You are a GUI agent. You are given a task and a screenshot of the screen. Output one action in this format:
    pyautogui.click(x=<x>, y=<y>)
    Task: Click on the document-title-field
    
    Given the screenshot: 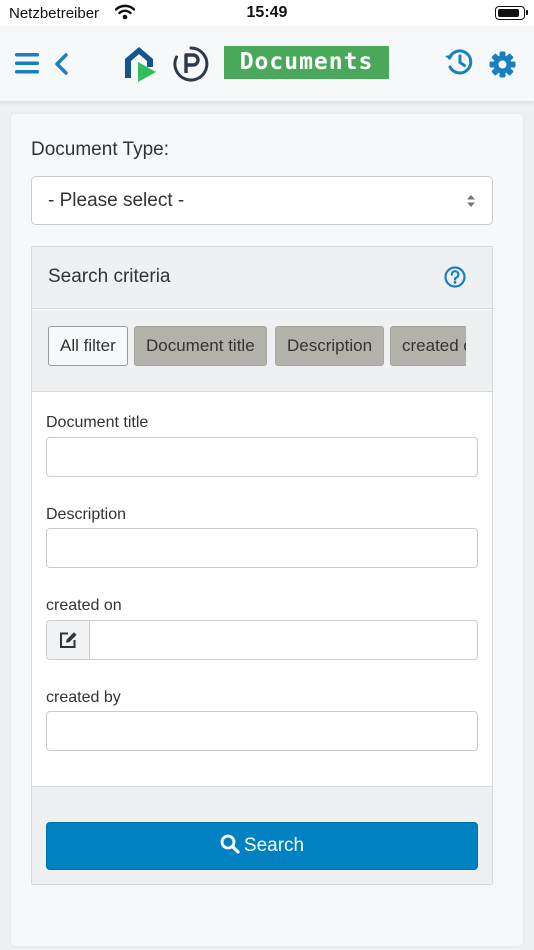 What is the action you would take?
    pyautogui.click(x=262, y=457)
    